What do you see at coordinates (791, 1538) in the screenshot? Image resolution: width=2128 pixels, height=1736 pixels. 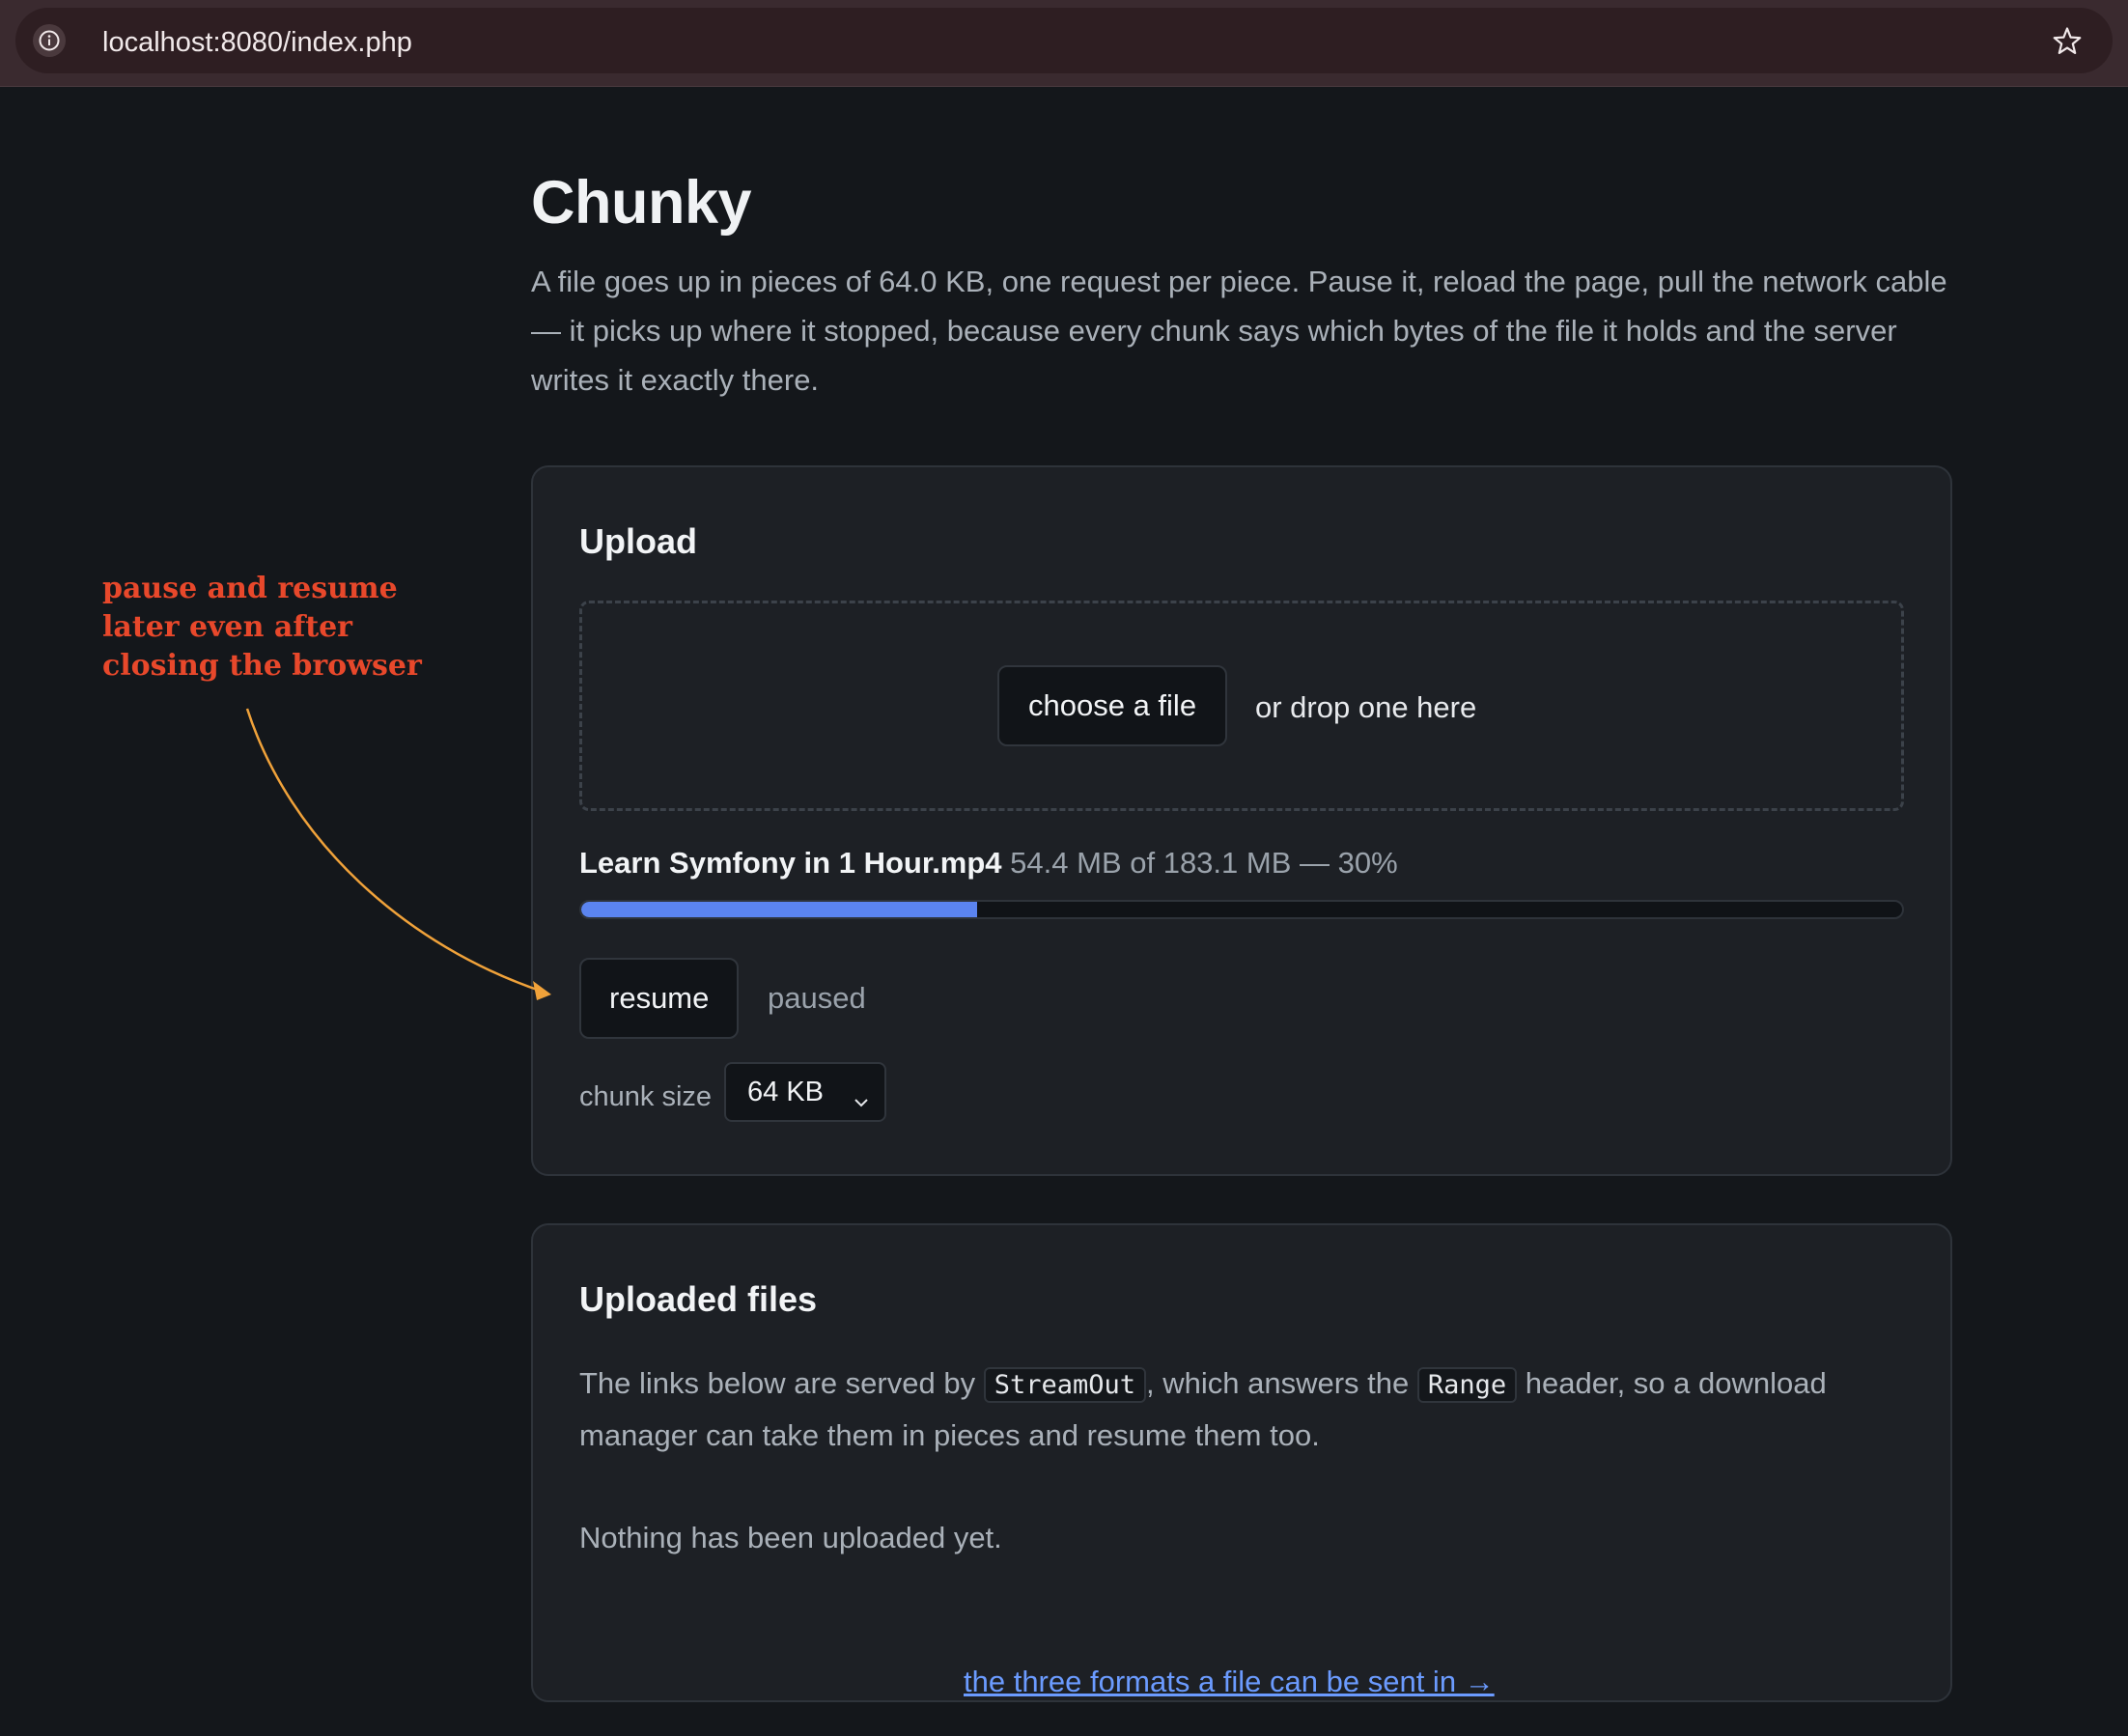 I see `empty-state: Nothing has been uploaded yet.` at bounding box center [791, 1538].